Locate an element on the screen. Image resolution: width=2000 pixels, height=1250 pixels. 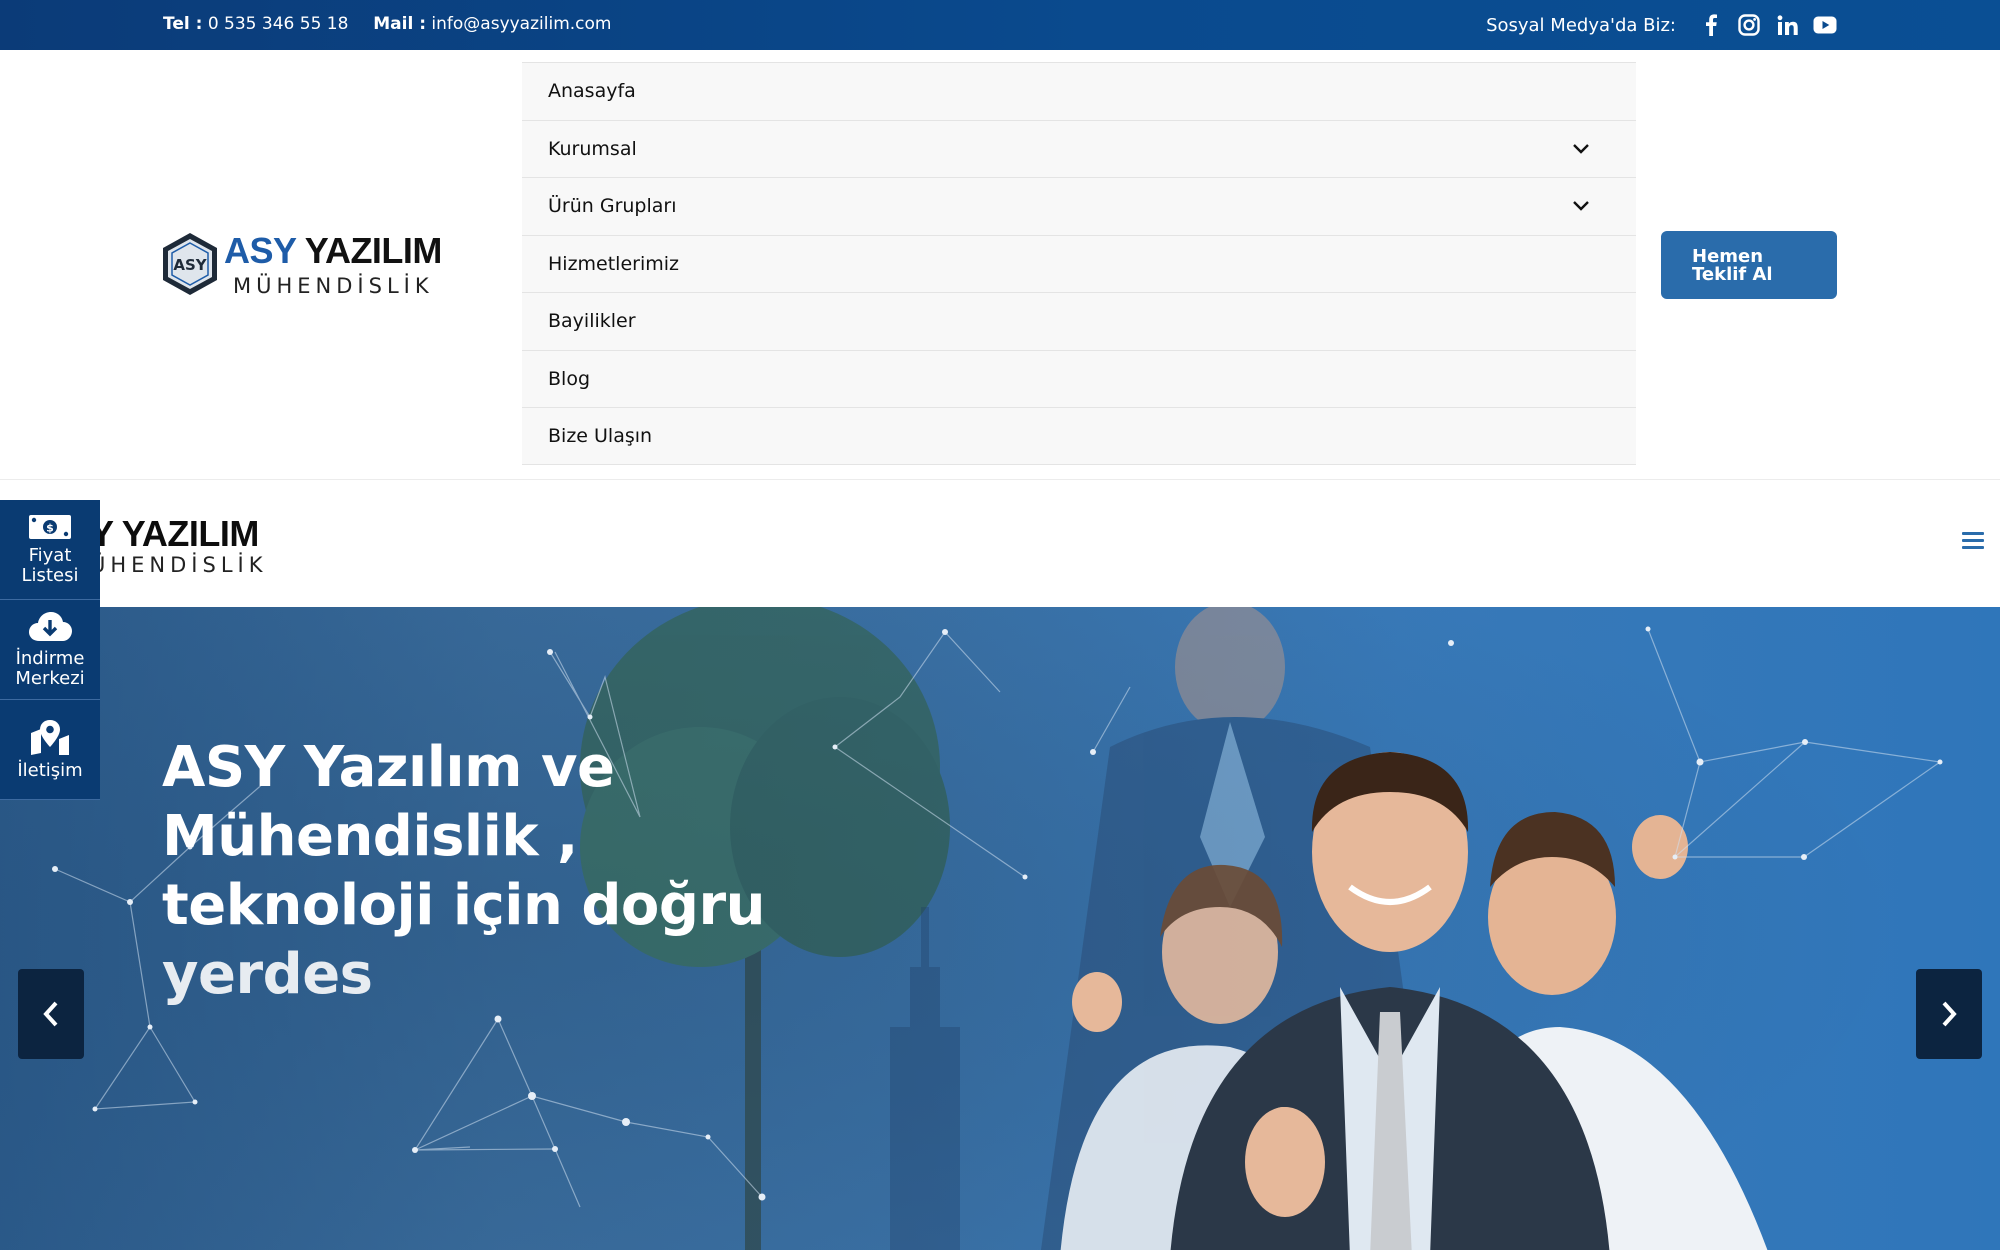
side-item-contact: İletişim is located at coordinates (50, 750).